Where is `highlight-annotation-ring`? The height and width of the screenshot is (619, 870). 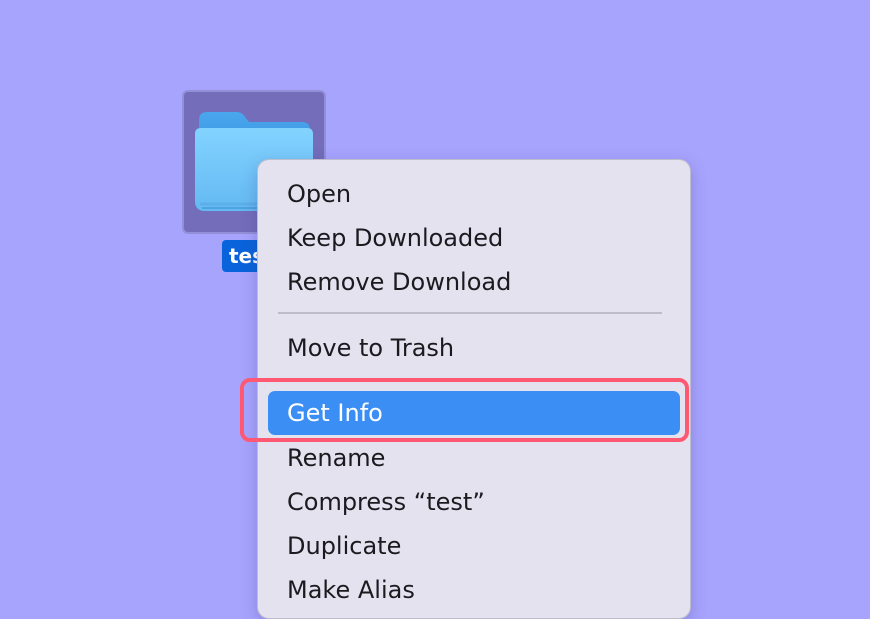 highlight-annotation-ring is located at coordinates (464, 410).